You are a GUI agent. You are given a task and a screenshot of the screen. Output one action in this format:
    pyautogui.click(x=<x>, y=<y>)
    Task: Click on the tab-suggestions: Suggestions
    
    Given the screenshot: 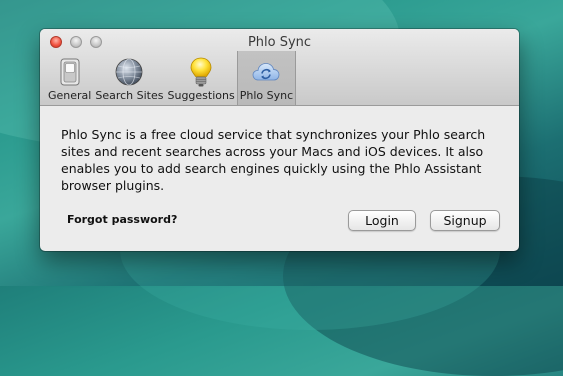 What is the action you would take?
    pyautogui.click(x=201, y=78)
    